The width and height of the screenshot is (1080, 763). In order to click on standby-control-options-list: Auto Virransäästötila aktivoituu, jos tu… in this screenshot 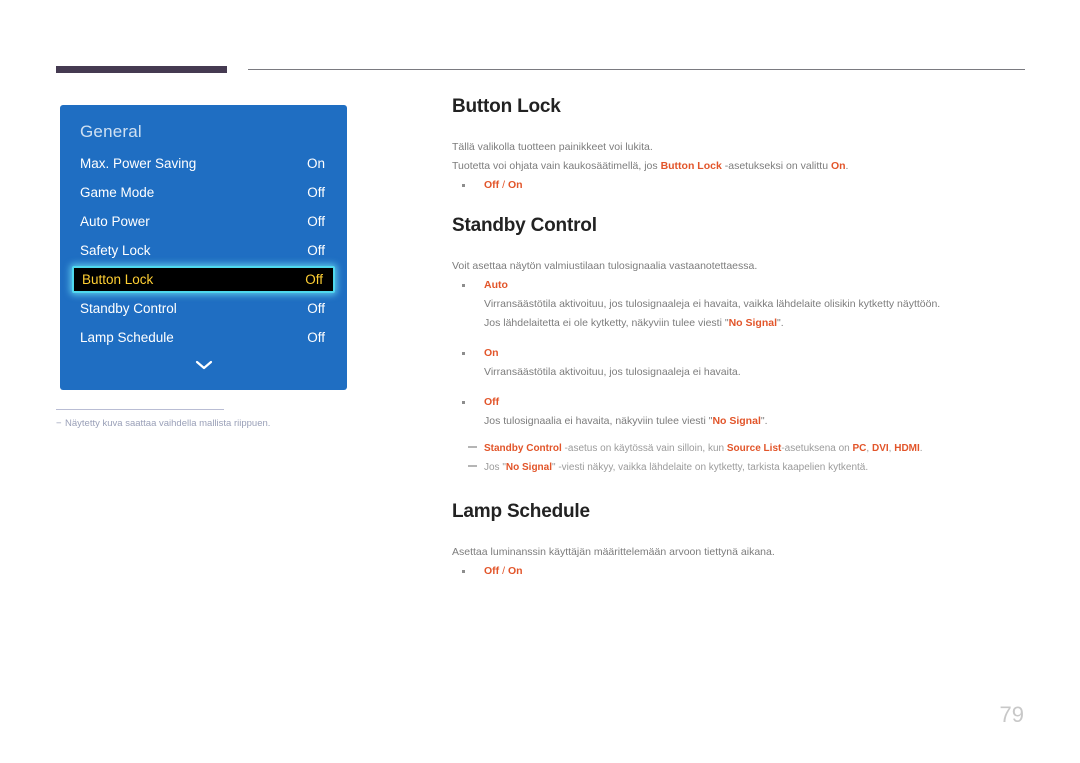, I will do `click(739, 353)`.